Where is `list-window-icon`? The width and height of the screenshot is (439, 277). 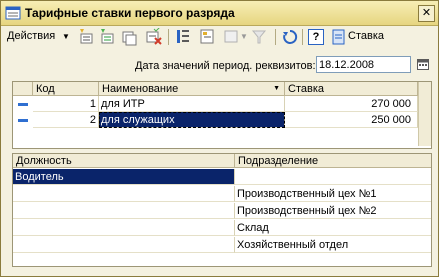
list-window-icon is located at coordinates (13, 13).